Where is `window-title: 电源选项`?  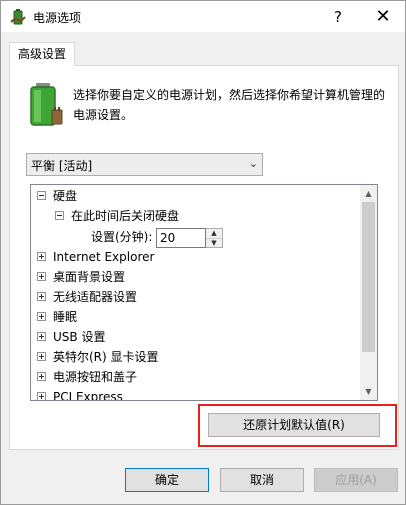 window-title: 电源选项 is located at coordinates (57, 18).